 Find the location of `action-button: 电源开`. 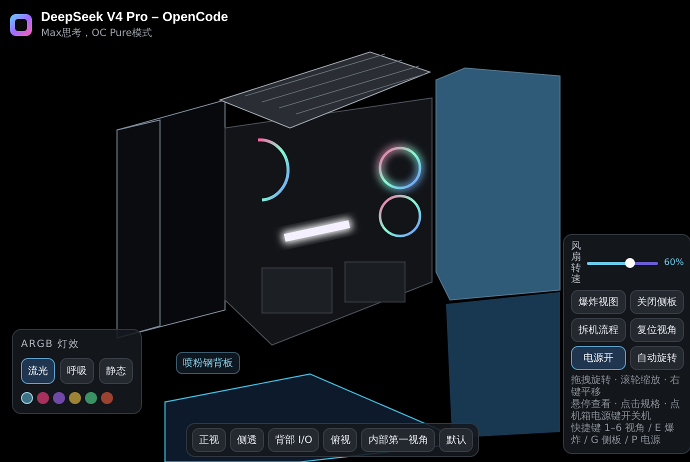

action-button: 电源开 is located at coordinates (598, 358).